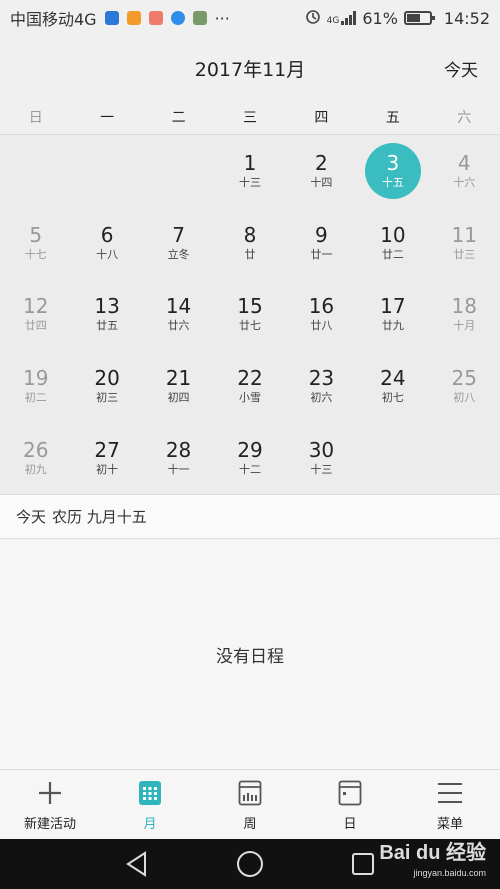 This screenshot has height=889, width=500. Describe the element at coordinates (392, 171) in the screenshot. I see `day-cell-3: 3 十五` at that location.